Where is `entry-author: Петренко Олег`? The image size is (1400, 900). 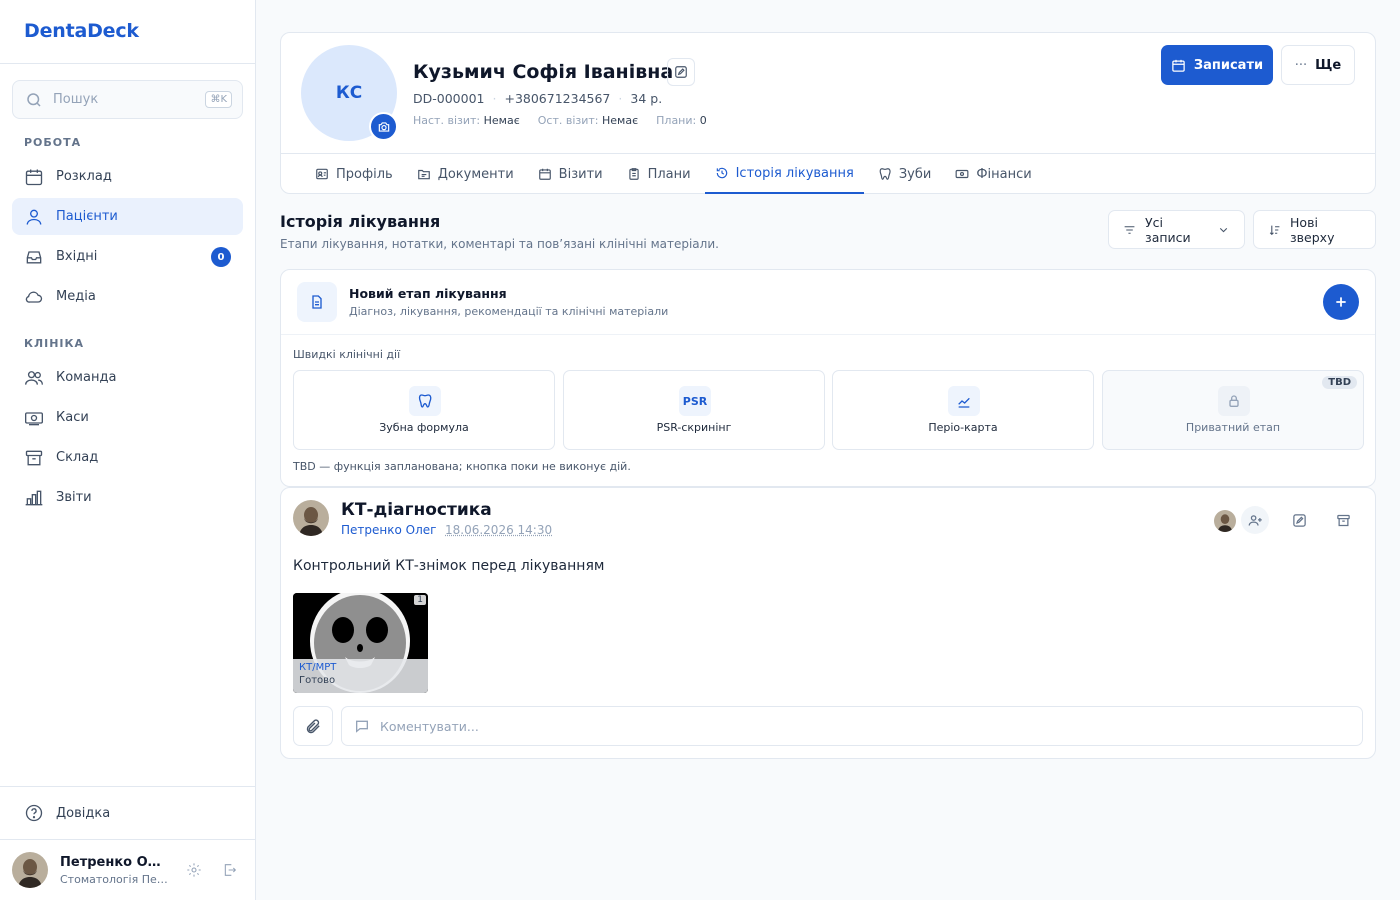 entry-author: Петренко Олег is located at coordinates (388, 530).